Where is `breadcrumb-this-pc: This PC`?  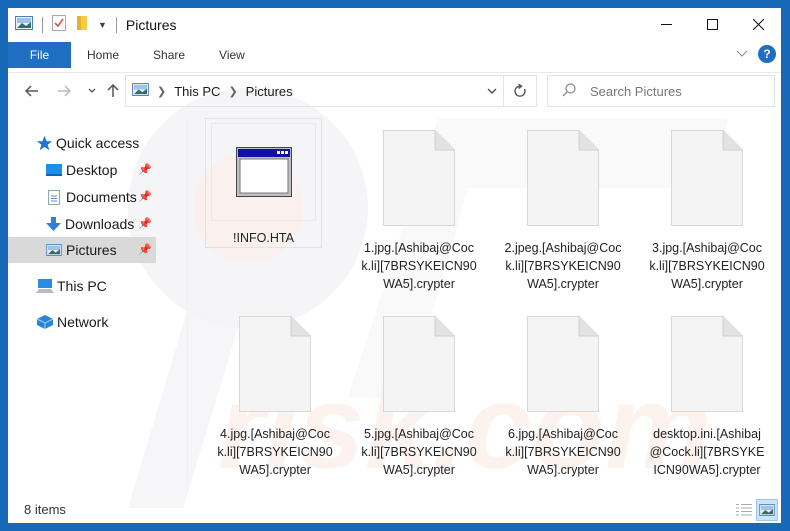
breadcrumb-this-pc: This PC is located at coordinates (197, 91).